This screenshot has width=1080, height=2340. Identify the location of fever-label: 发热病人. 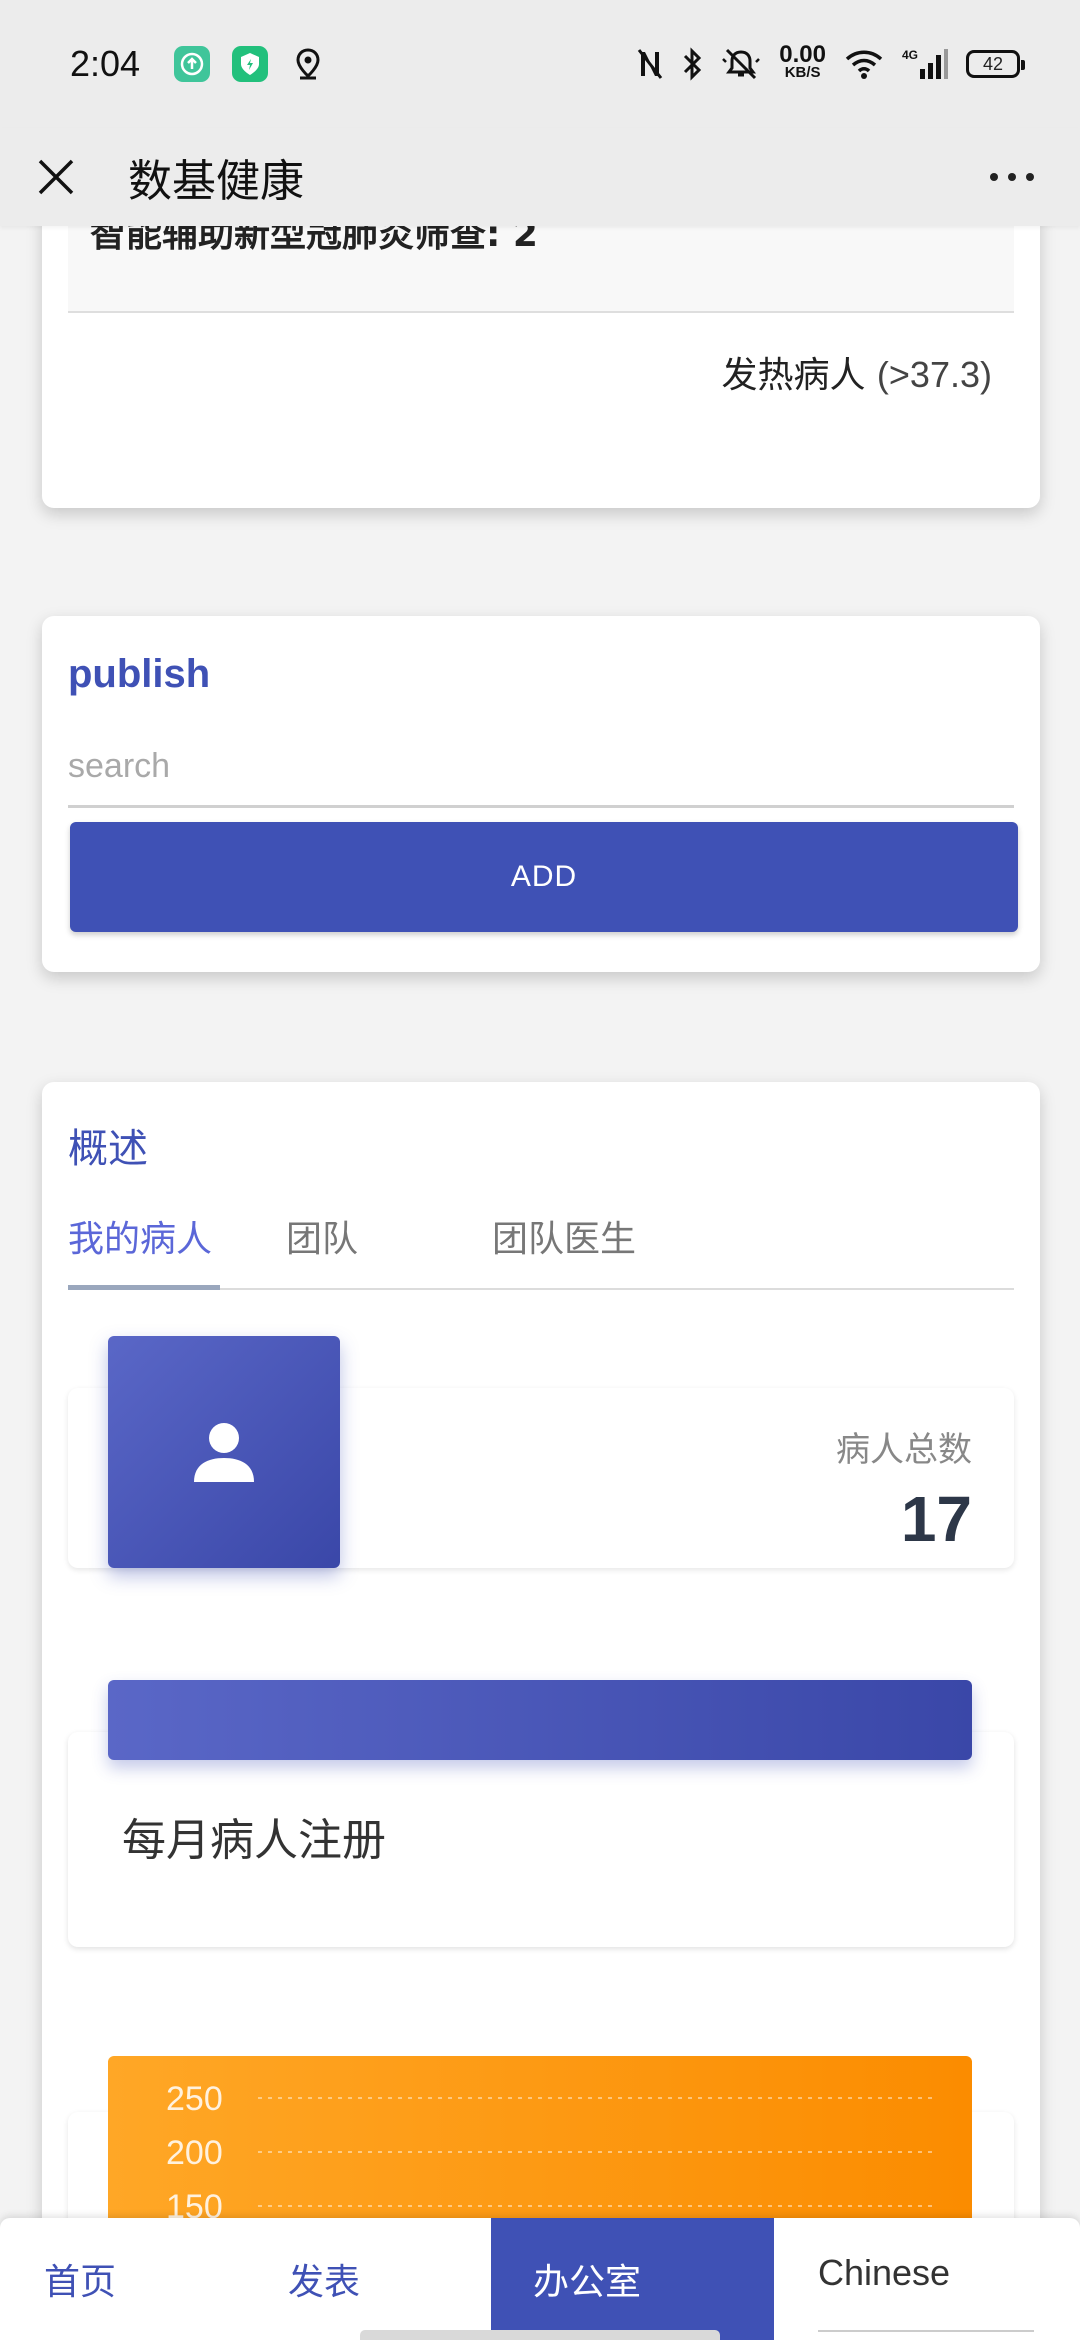
(793, 375).